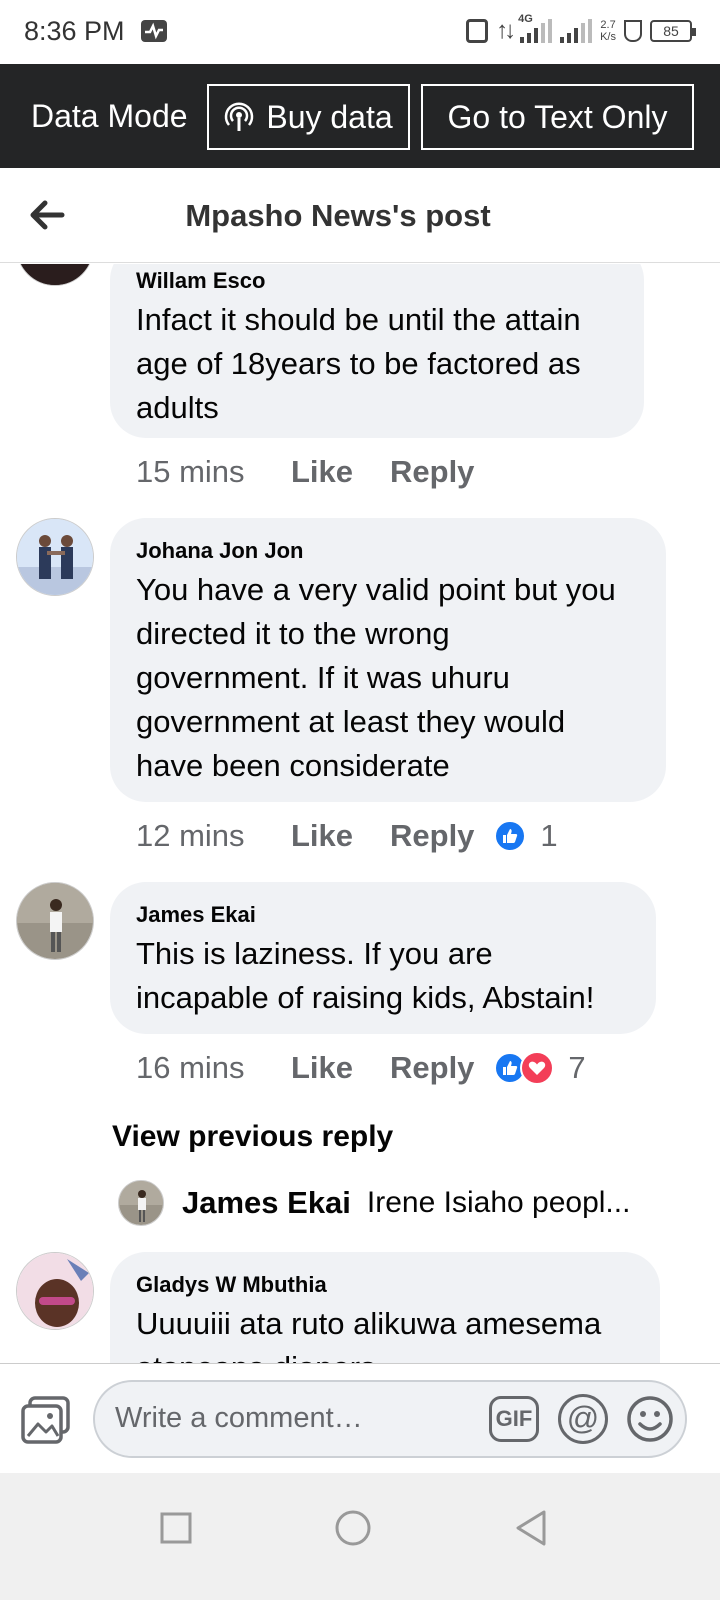 The image size is (720, 1600). Describe the element at coordinates (323, 677) in the screenshot. I see `comment-text-line: government. If it was uhuru` at that location.